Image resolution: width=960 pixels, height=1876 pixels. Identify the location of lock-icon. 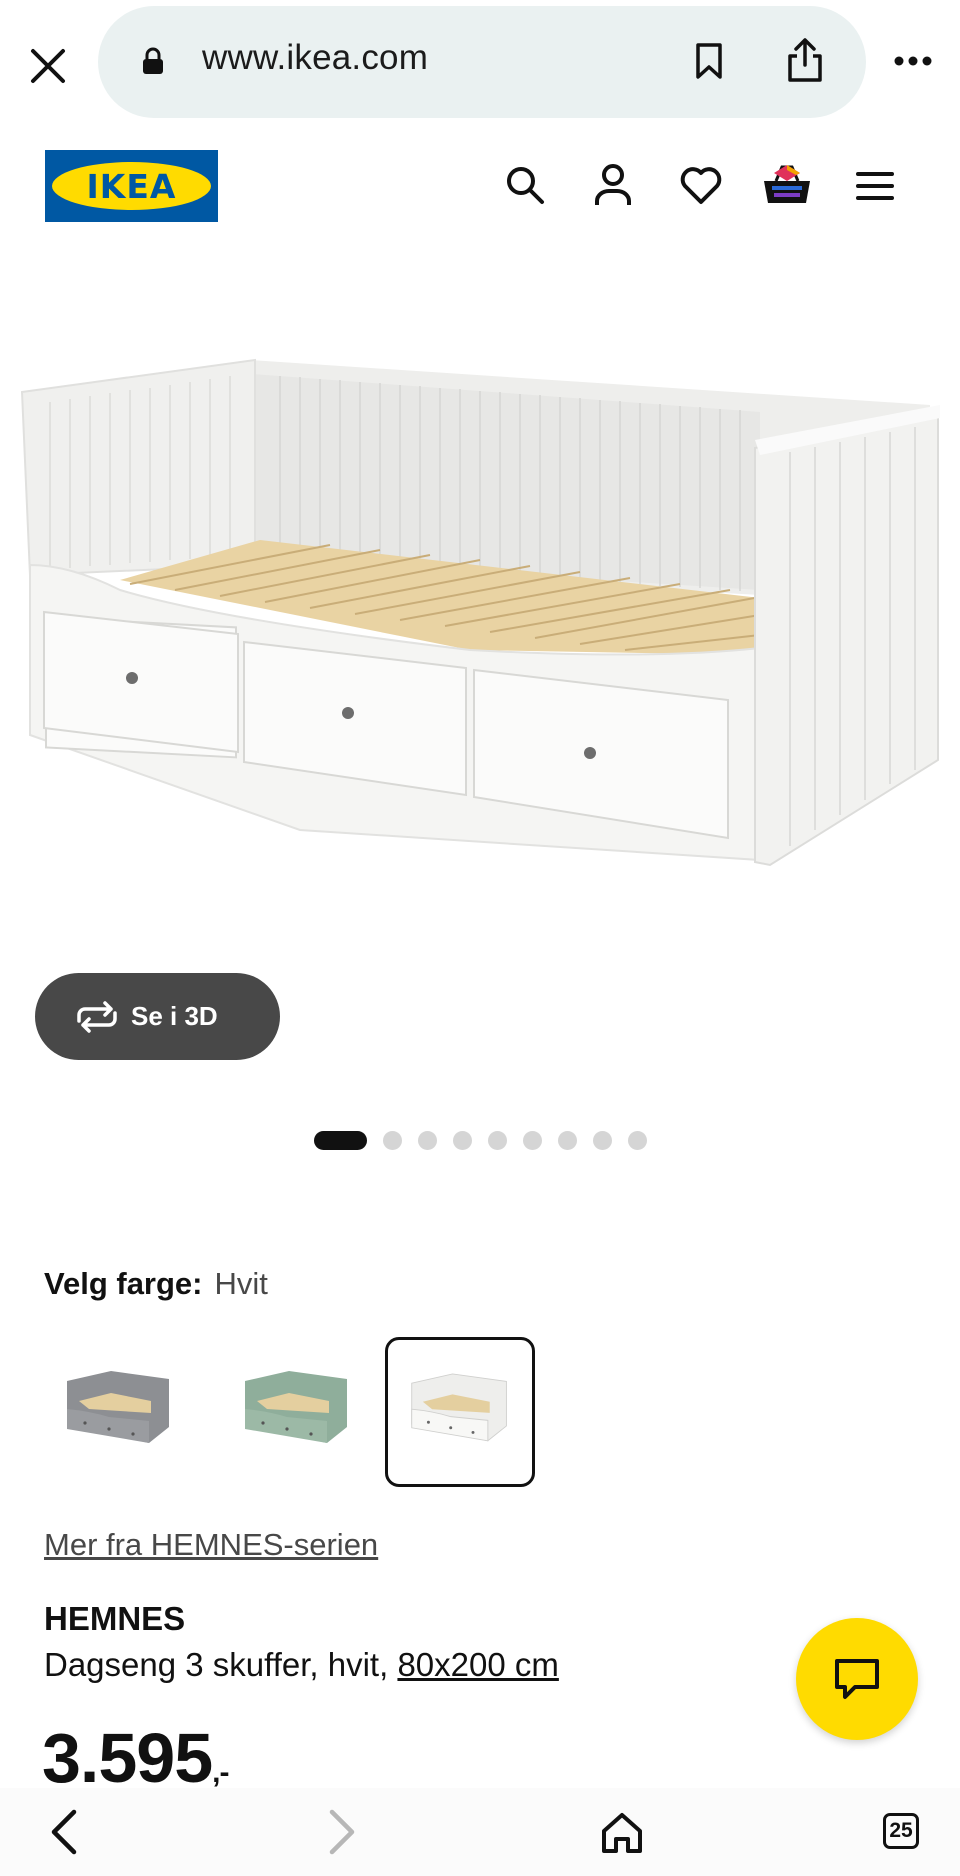
(153, 61).